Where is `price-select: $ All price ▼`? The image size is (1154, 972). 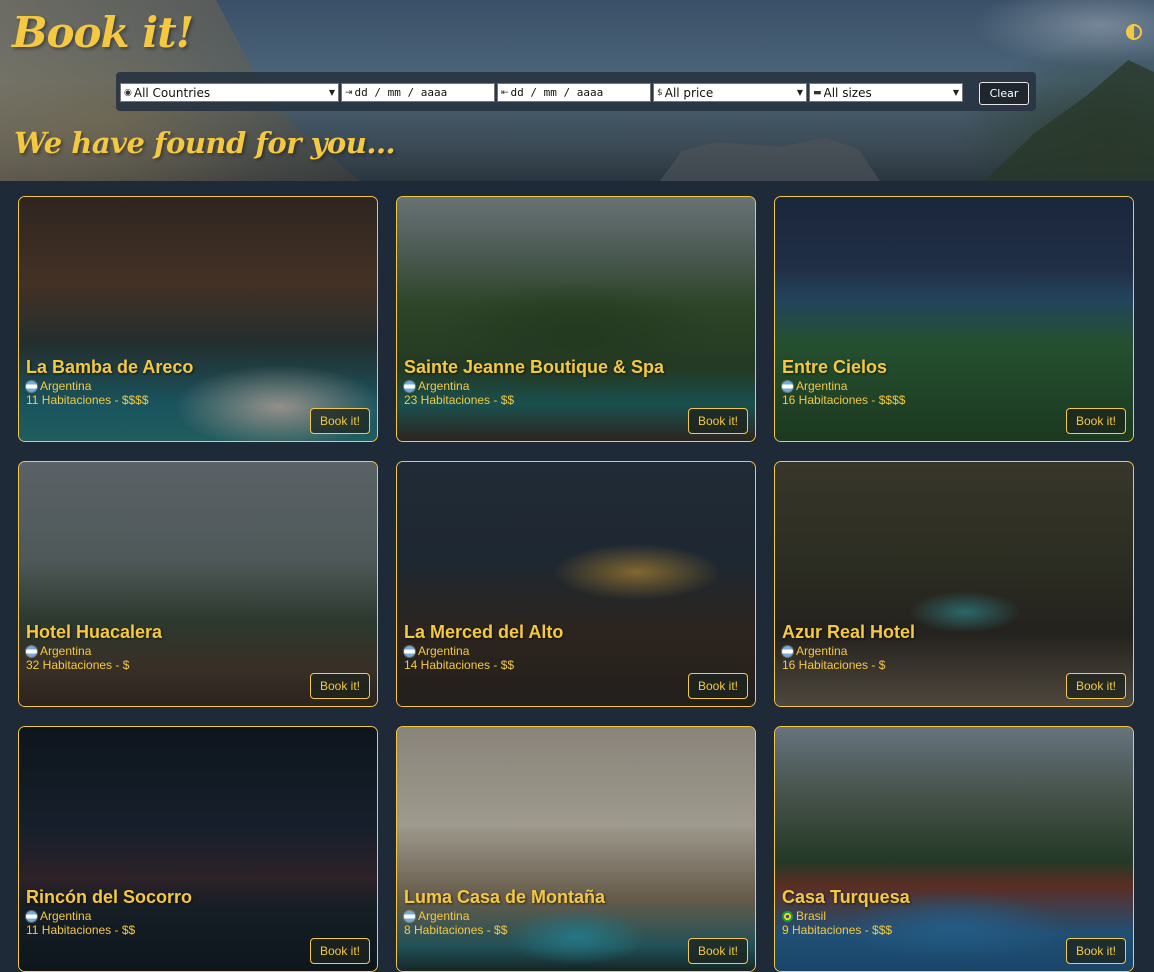
price-select: $ All price ▼ is located at coordinates (730, 92).